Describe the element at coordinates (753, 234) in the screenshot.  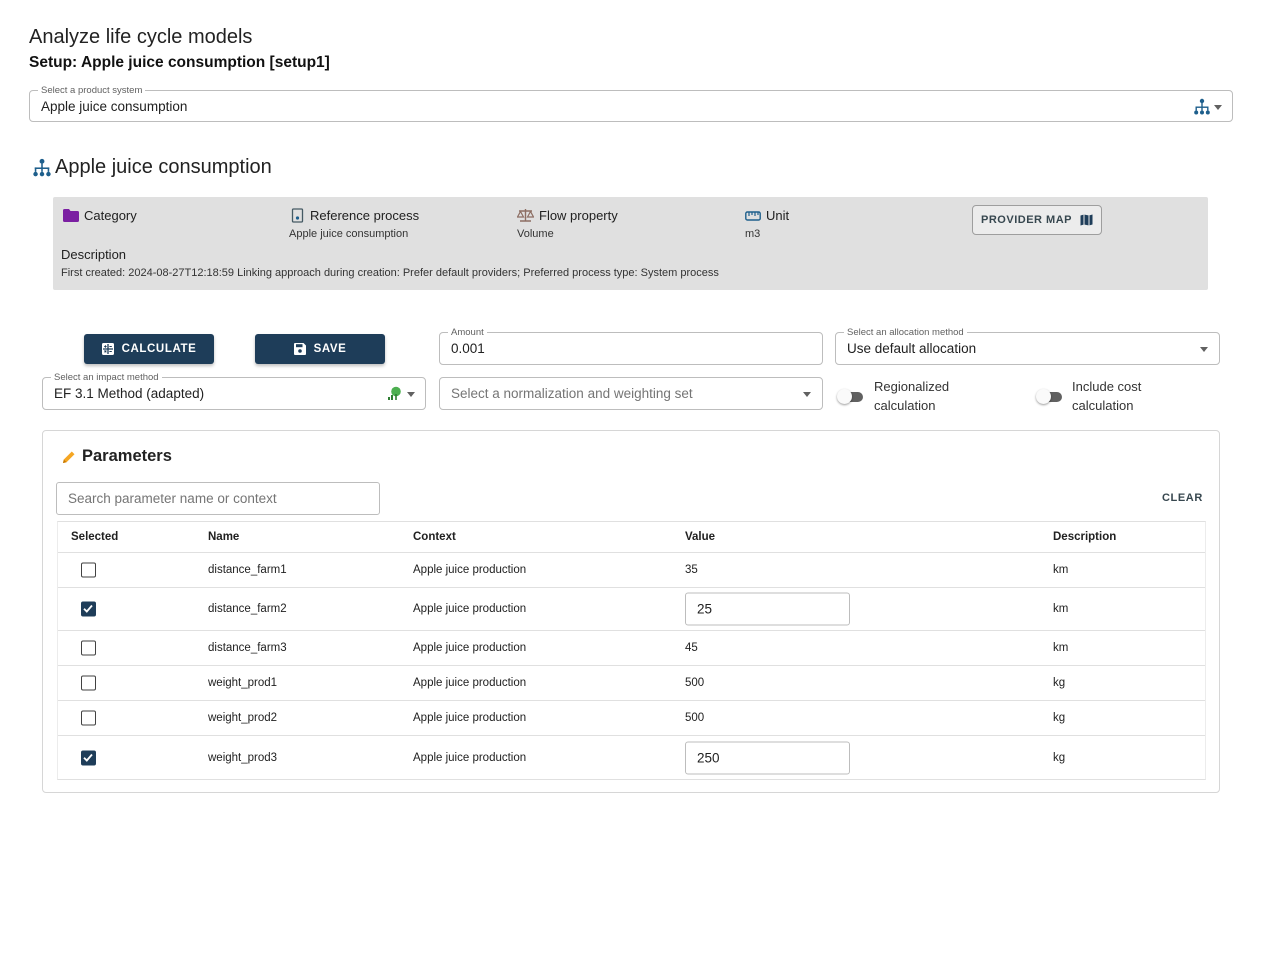
I see `unit-value: m3` at that location.